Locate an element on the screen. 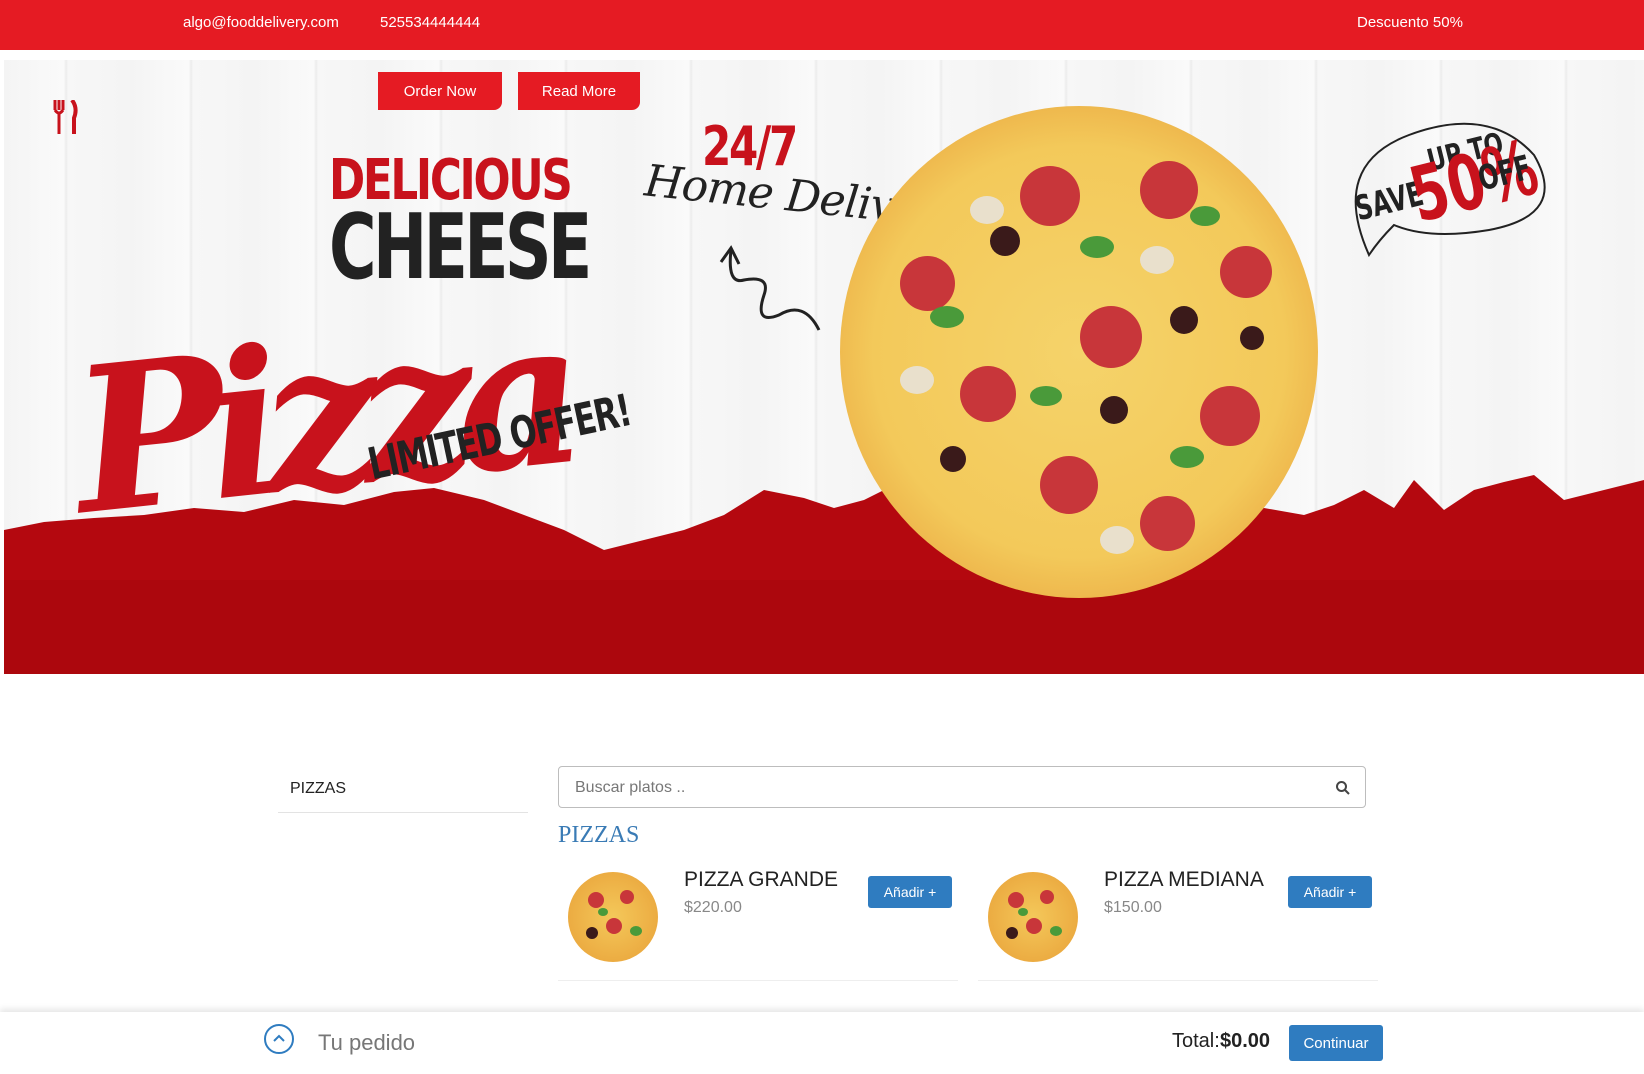  product-name: PIZZA MEDIANA is located at coordinates (1184, 879).